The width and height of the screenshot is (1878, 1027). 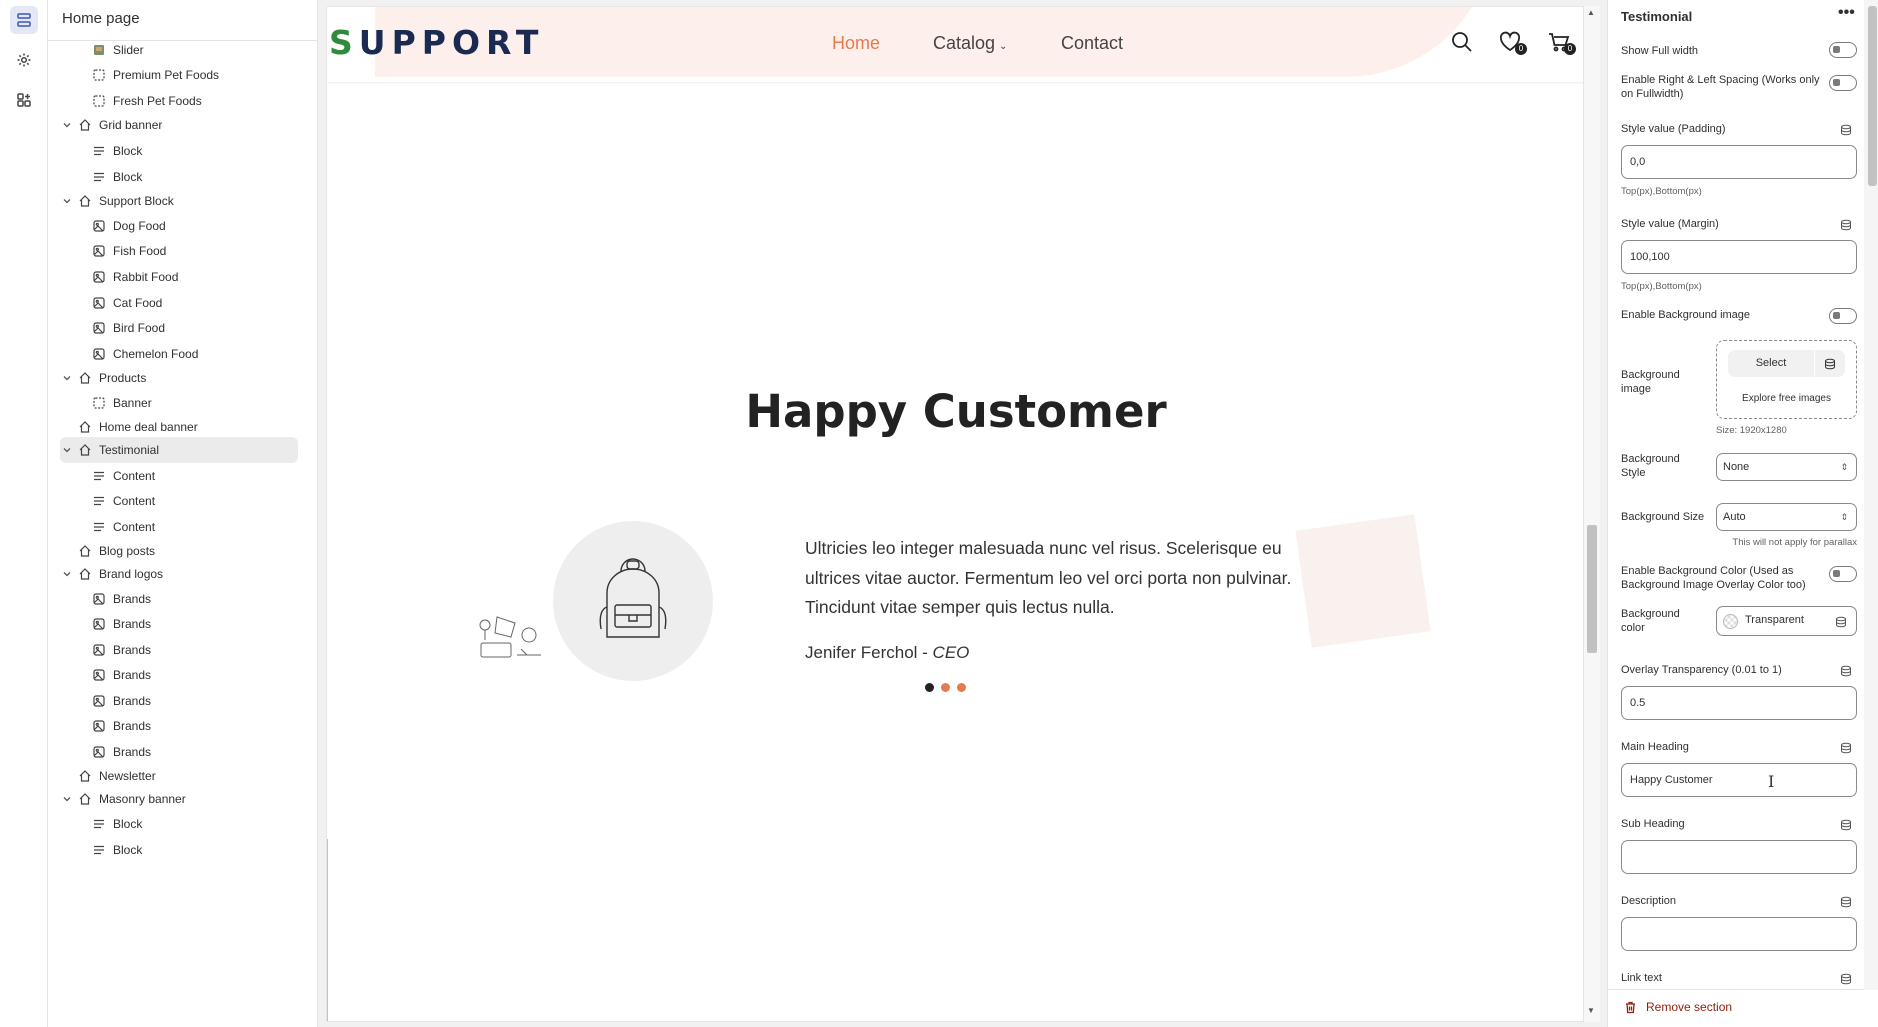 What do you see at coordinates (179, 201) in the screenshot?
I see `tree-section-item: Support Block` at bounding box center [179, 201].